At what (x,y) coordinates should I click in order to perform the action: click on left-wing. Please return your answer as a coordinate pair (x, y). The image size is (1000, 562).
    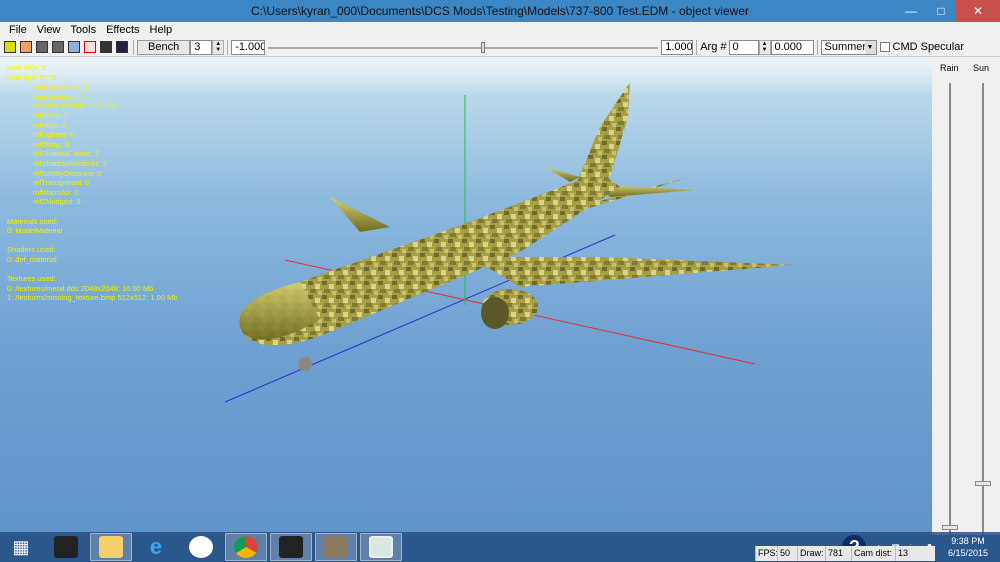
    Looking at the image, I should click on (360, 214).